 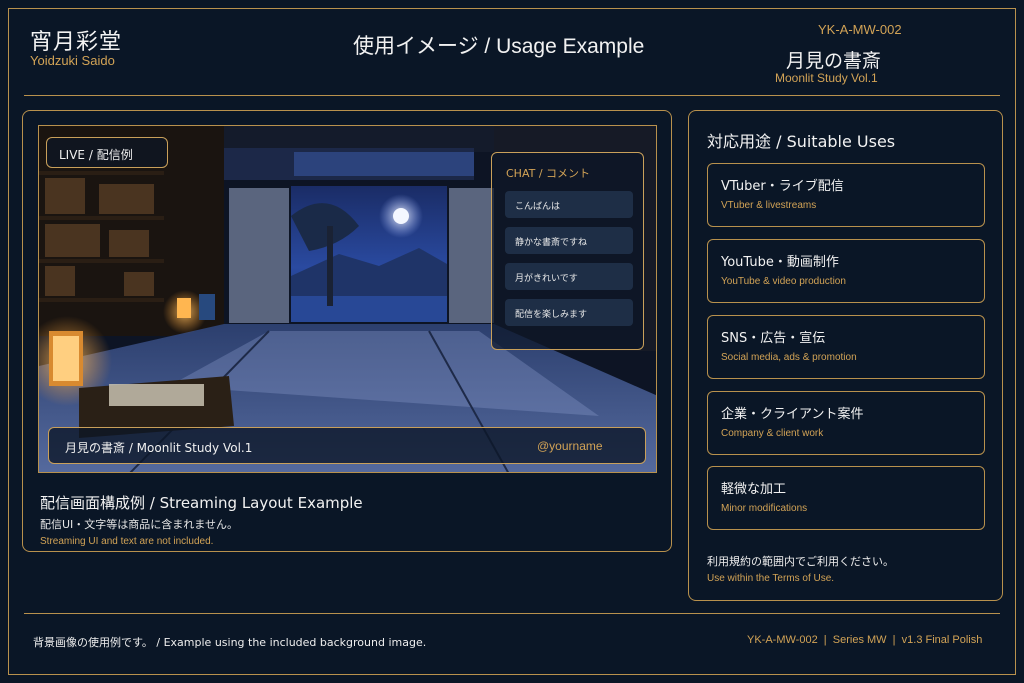 I want to click on use-label-en: Minor modifications, so click(x=764, y=508).